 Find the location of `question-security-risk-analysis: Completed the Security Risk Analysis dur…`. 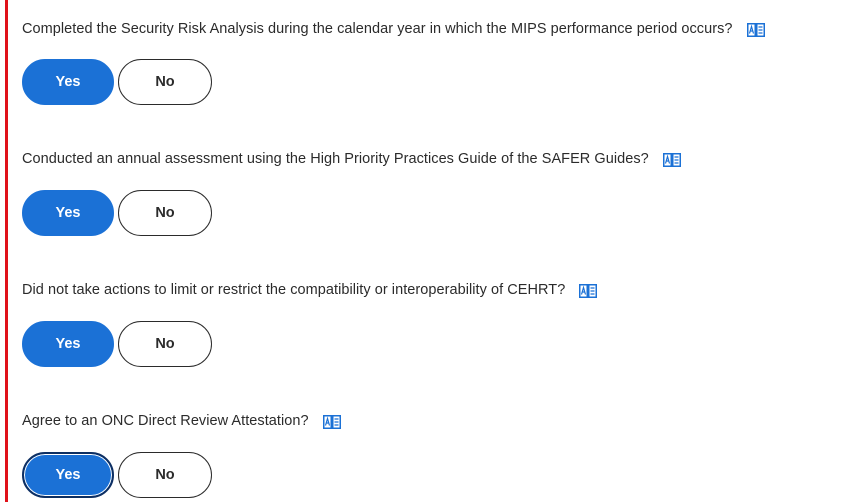

question-security-risk-analysis: Completed the Security Risk Analysis dur… is located at coordinates (393, 29).